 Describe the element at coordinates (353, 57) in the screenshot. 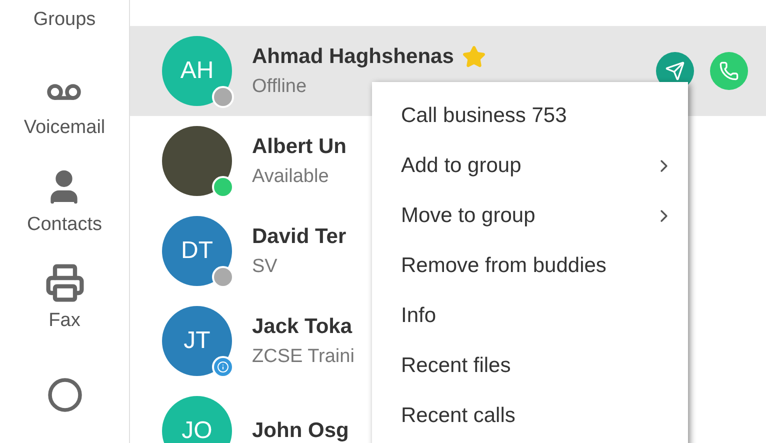

I see `contact-name: Ahmad Haghshenas` at that location.